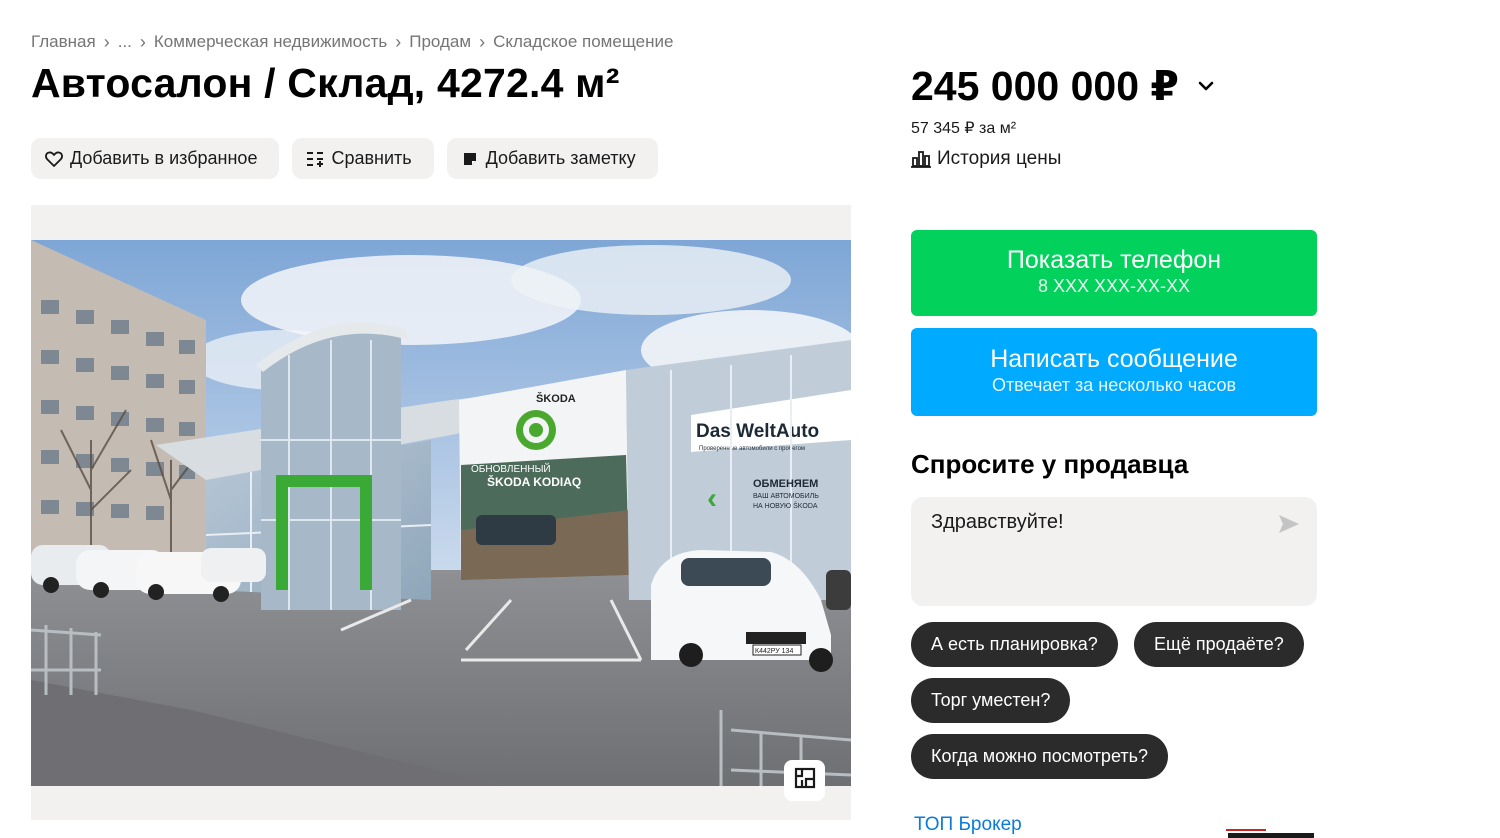 The image size is (1500, 838). I want to click on add-note-label: Добавить заметку, so click(560, 158).